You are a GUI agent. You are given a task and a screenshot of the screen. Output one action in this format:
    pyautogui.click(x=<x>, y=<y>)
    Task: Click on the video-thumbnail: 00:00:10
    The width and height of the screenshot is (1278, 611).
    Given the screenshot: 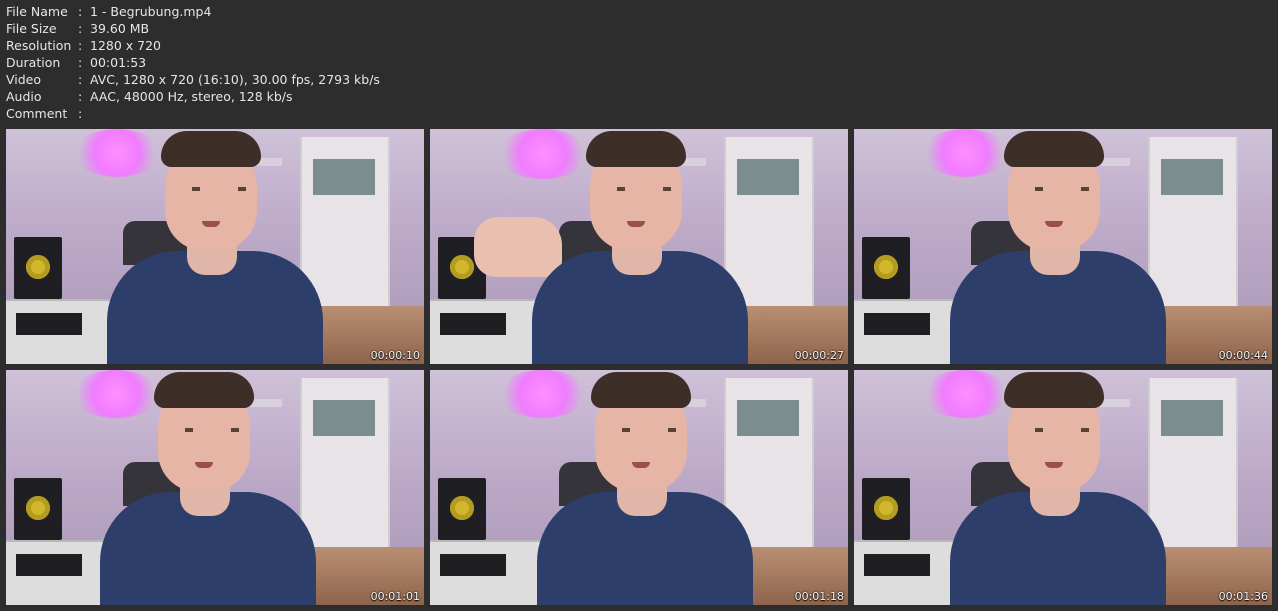 What is the action you would take?
    pyautogui.click(x=215, y=246)
    